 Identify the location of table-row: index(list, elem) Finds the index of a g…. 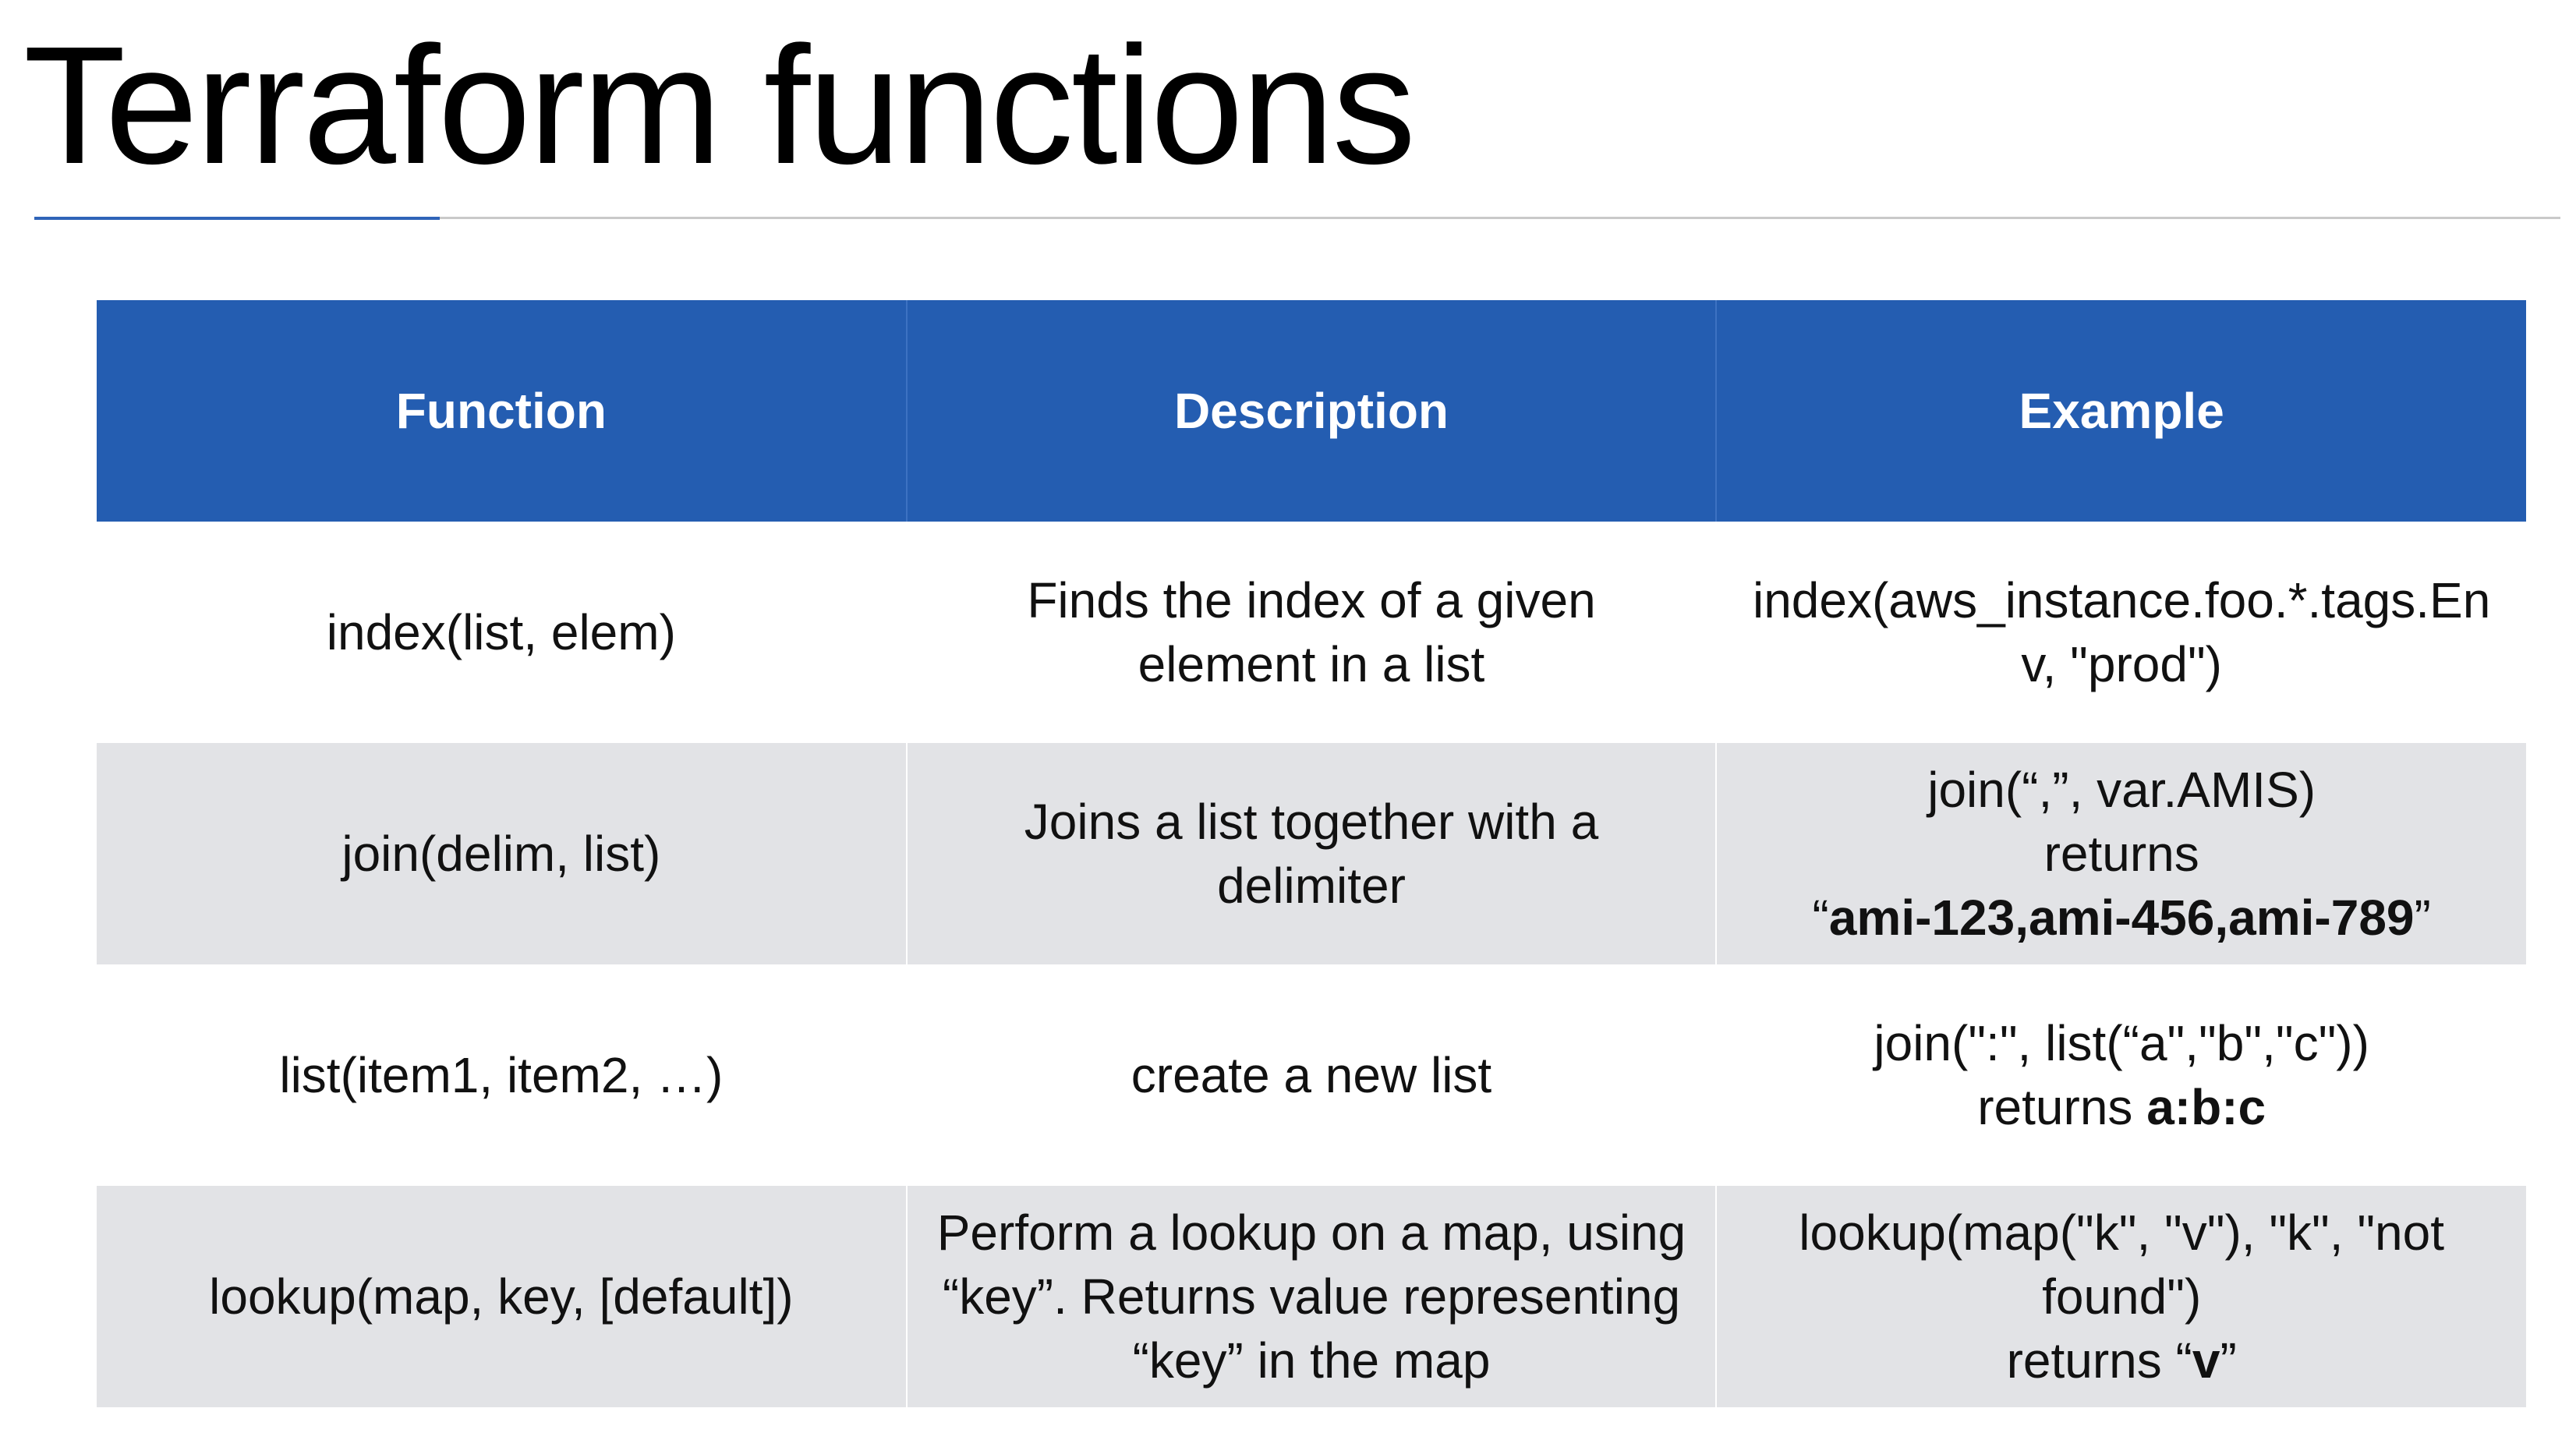
(1311, 632).